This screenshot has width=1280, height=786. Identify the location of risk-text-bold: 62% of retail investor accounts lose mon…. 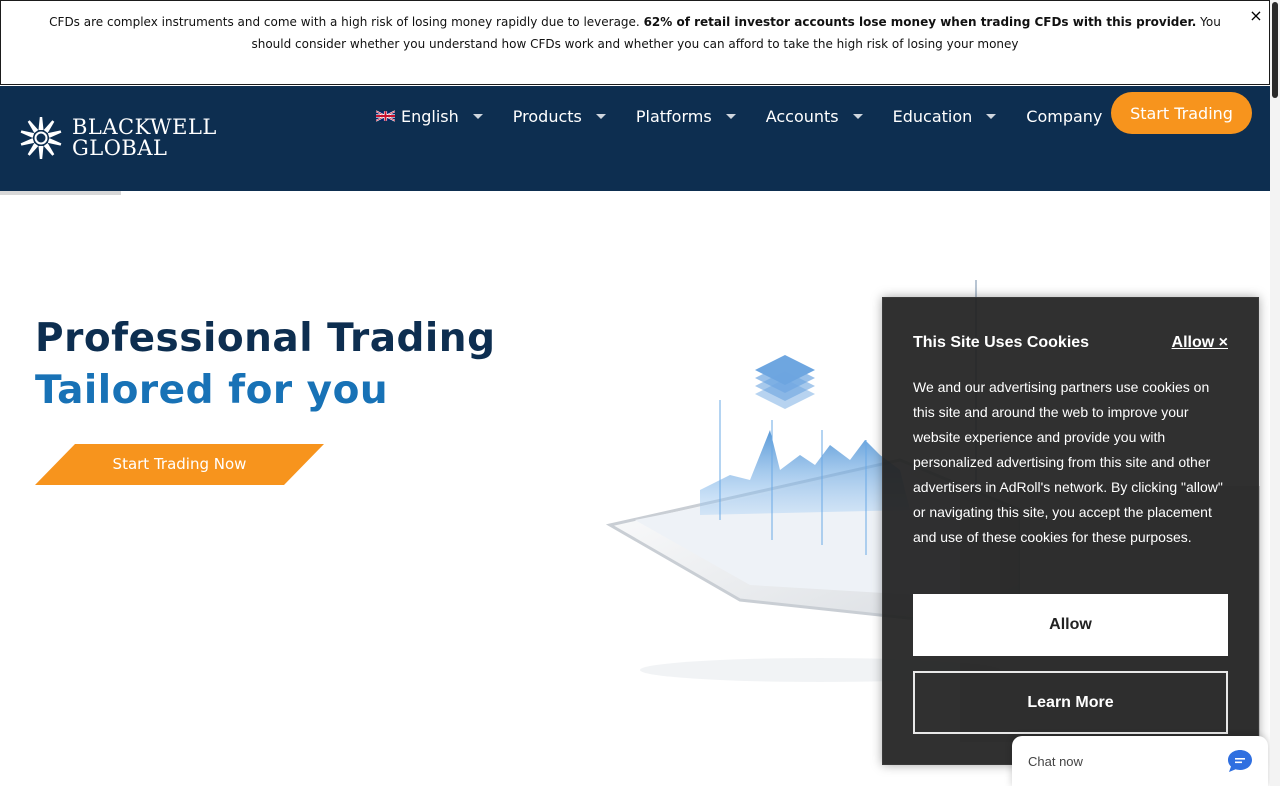
(920, 22).